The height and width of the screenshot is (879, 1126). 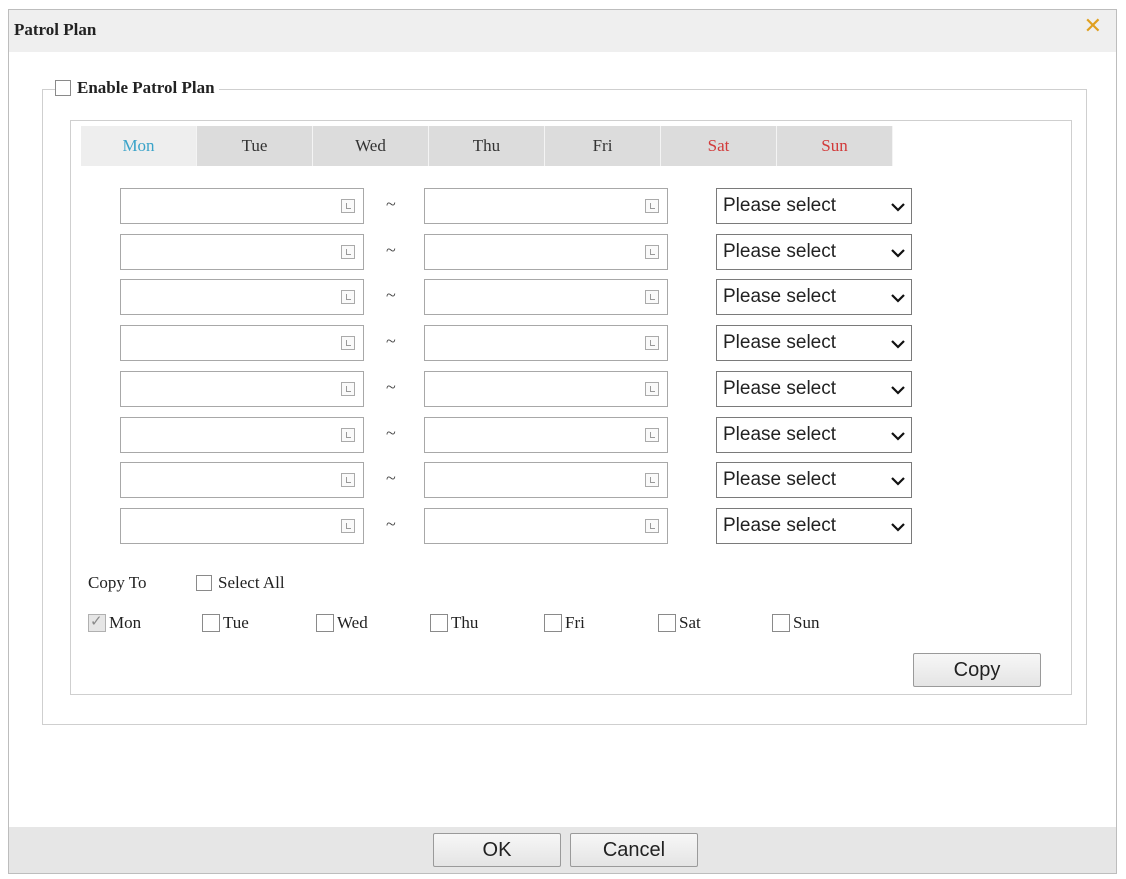 I want to click on copy-day-sat: Sat, so click(x=679, y=623).